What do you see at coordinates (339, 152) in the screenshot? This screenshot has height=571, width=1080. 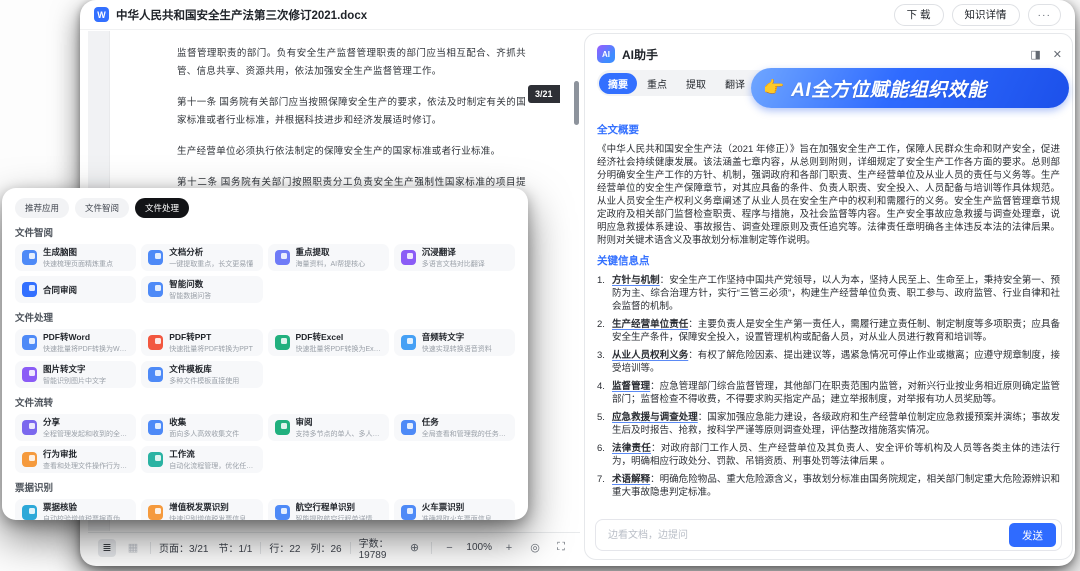 I see `document-paragraph: 生产经营单位必须执行依法制定的保障安全生产的国家标准或者行业标准。` at bounding box center [339, 152].